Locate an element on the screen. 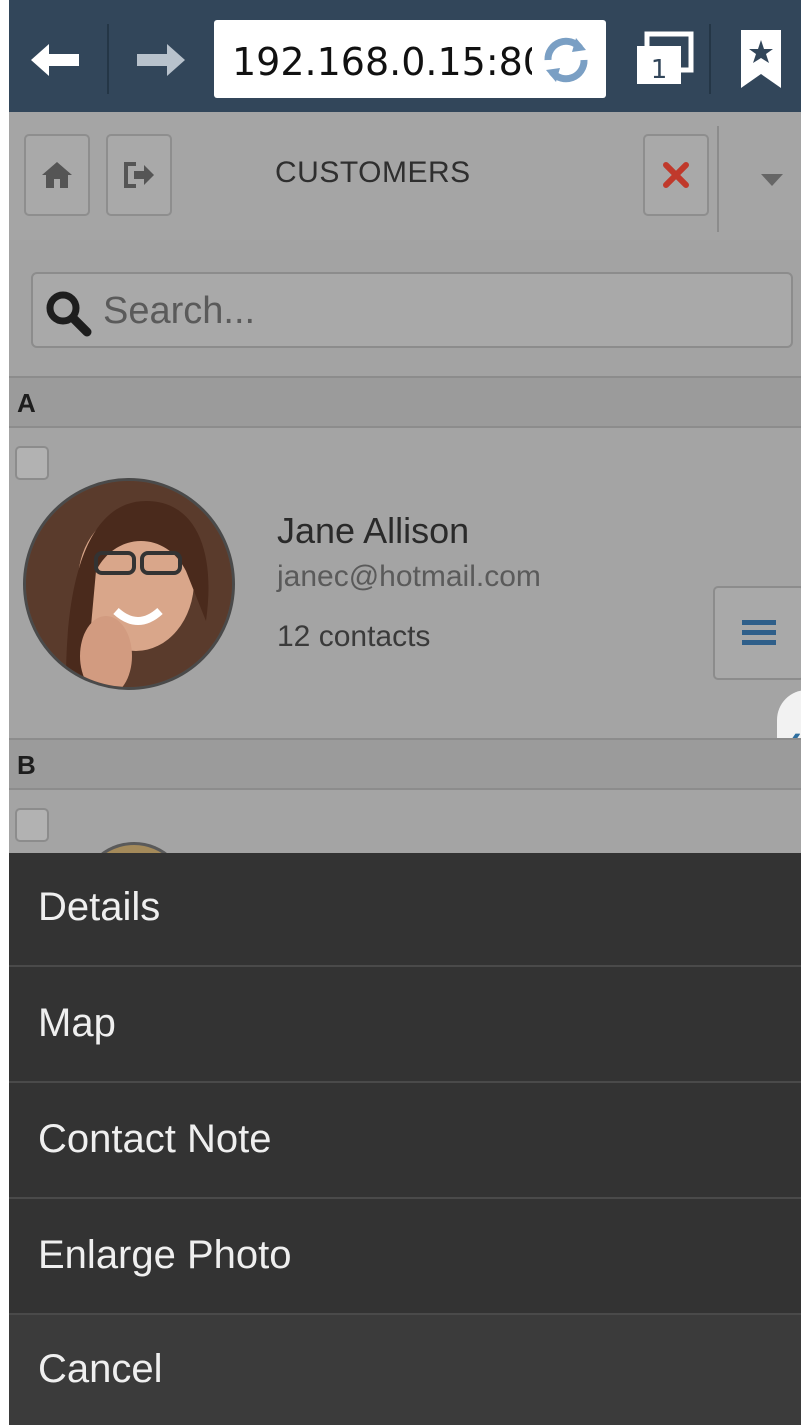 This screenshot has height=1425, width=801. action-label: Contact Note is located at coordinates (155, 1139).